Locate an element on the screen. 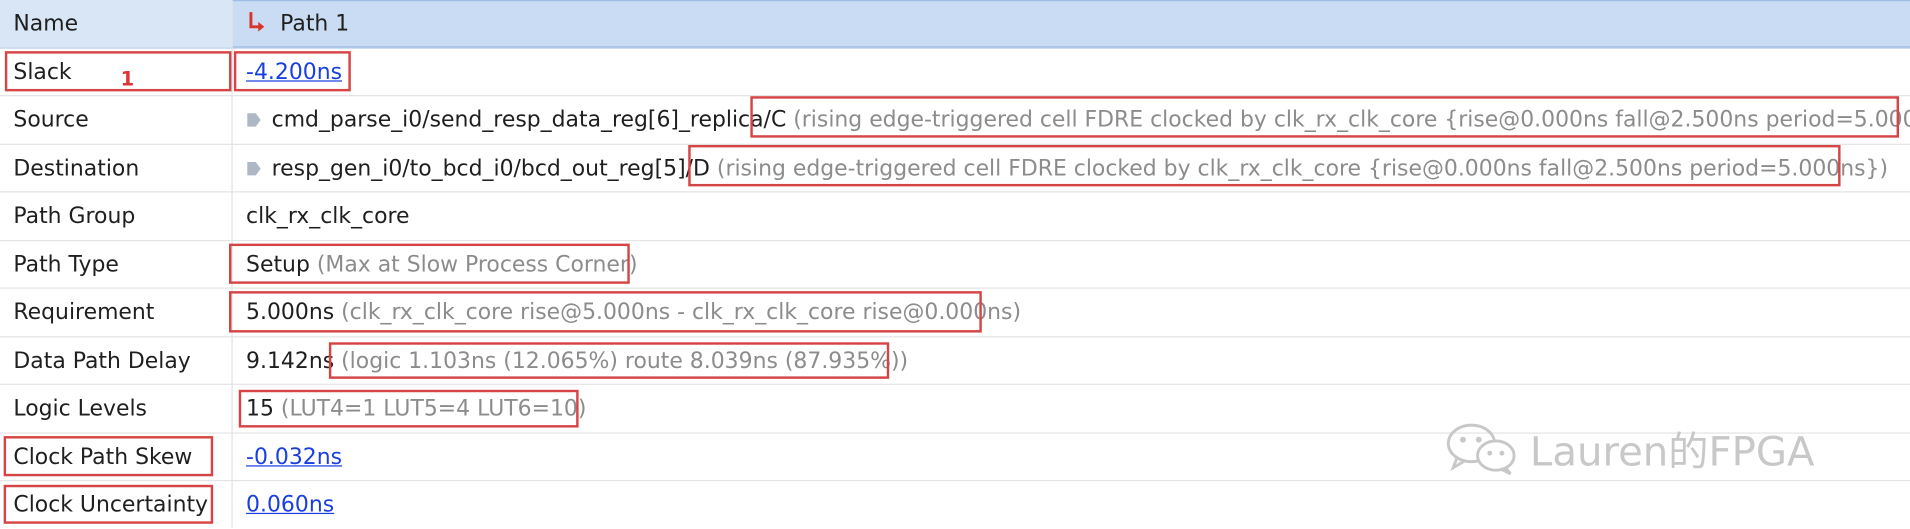 This screenshot has height=529, width=1910. wechat-icon is located at coordinates (1481, 449).